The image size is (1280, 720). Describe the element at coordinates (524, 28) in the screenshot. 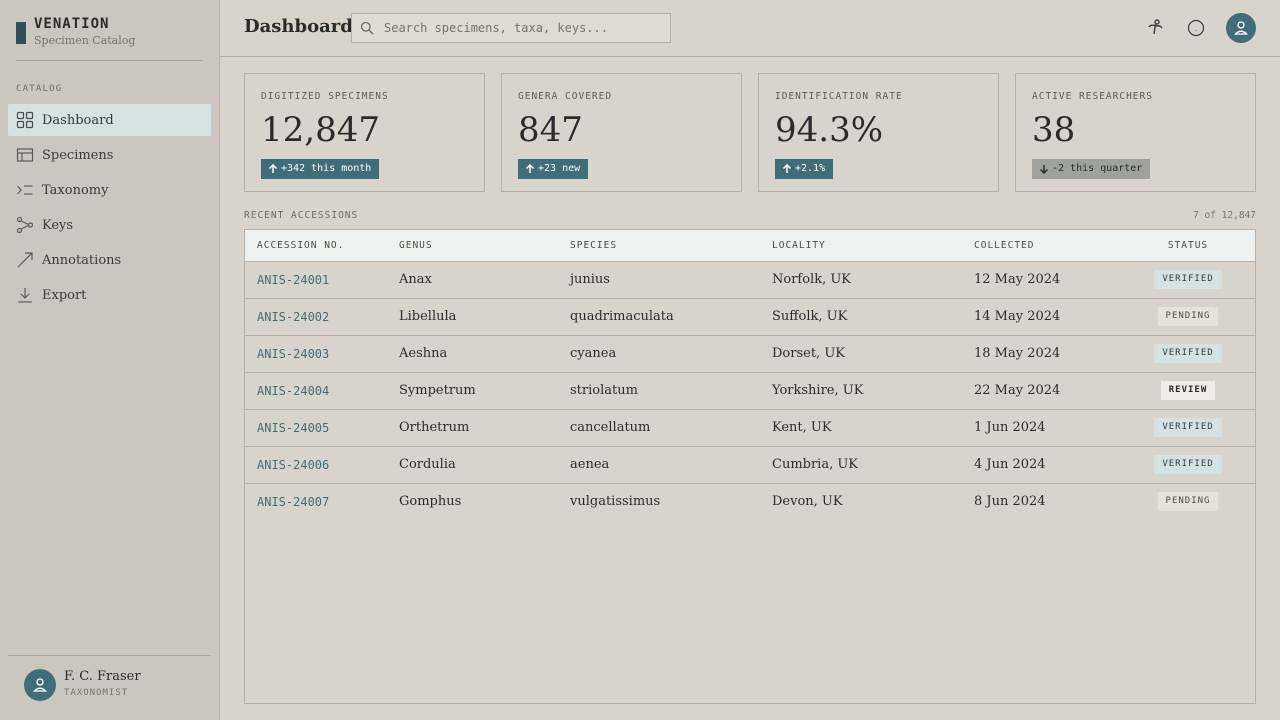

I see `search-input` at that location.